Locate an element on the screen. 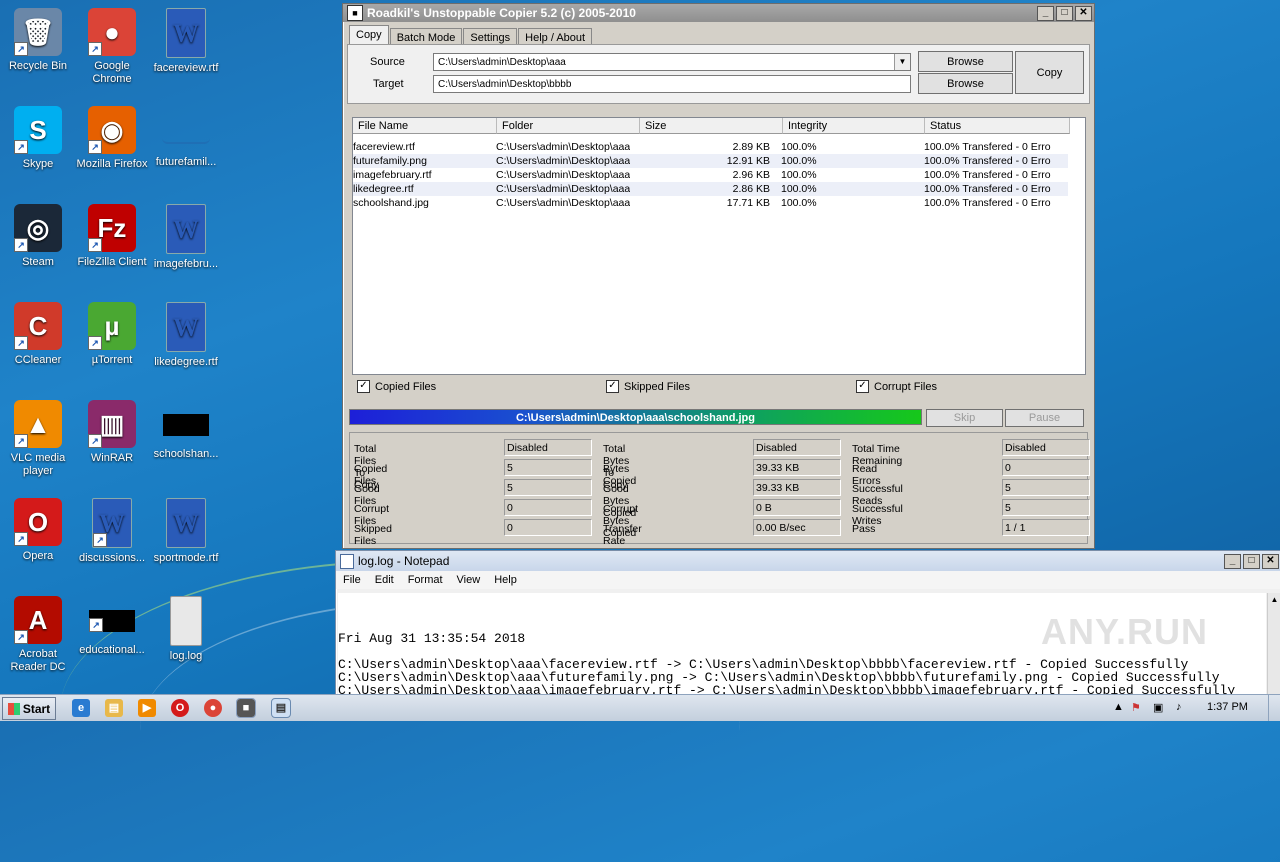 The width and height of the screenshot is (1280, 862). start-button: Start is located at coordinates (29, 708).